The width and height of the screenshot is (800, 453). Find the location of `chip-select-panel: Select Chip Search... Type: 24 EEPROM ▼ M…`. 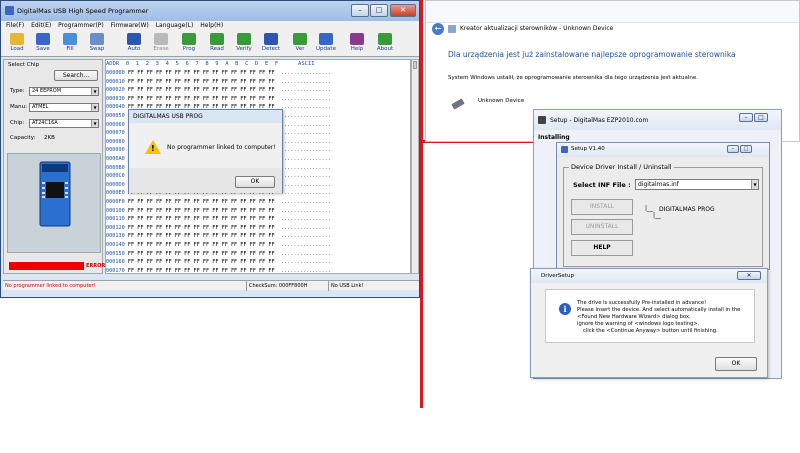

chip-select-panel: Select Chip Search... Type: 24 EEPROM ▼ M… is located at coordinates (53, 166).